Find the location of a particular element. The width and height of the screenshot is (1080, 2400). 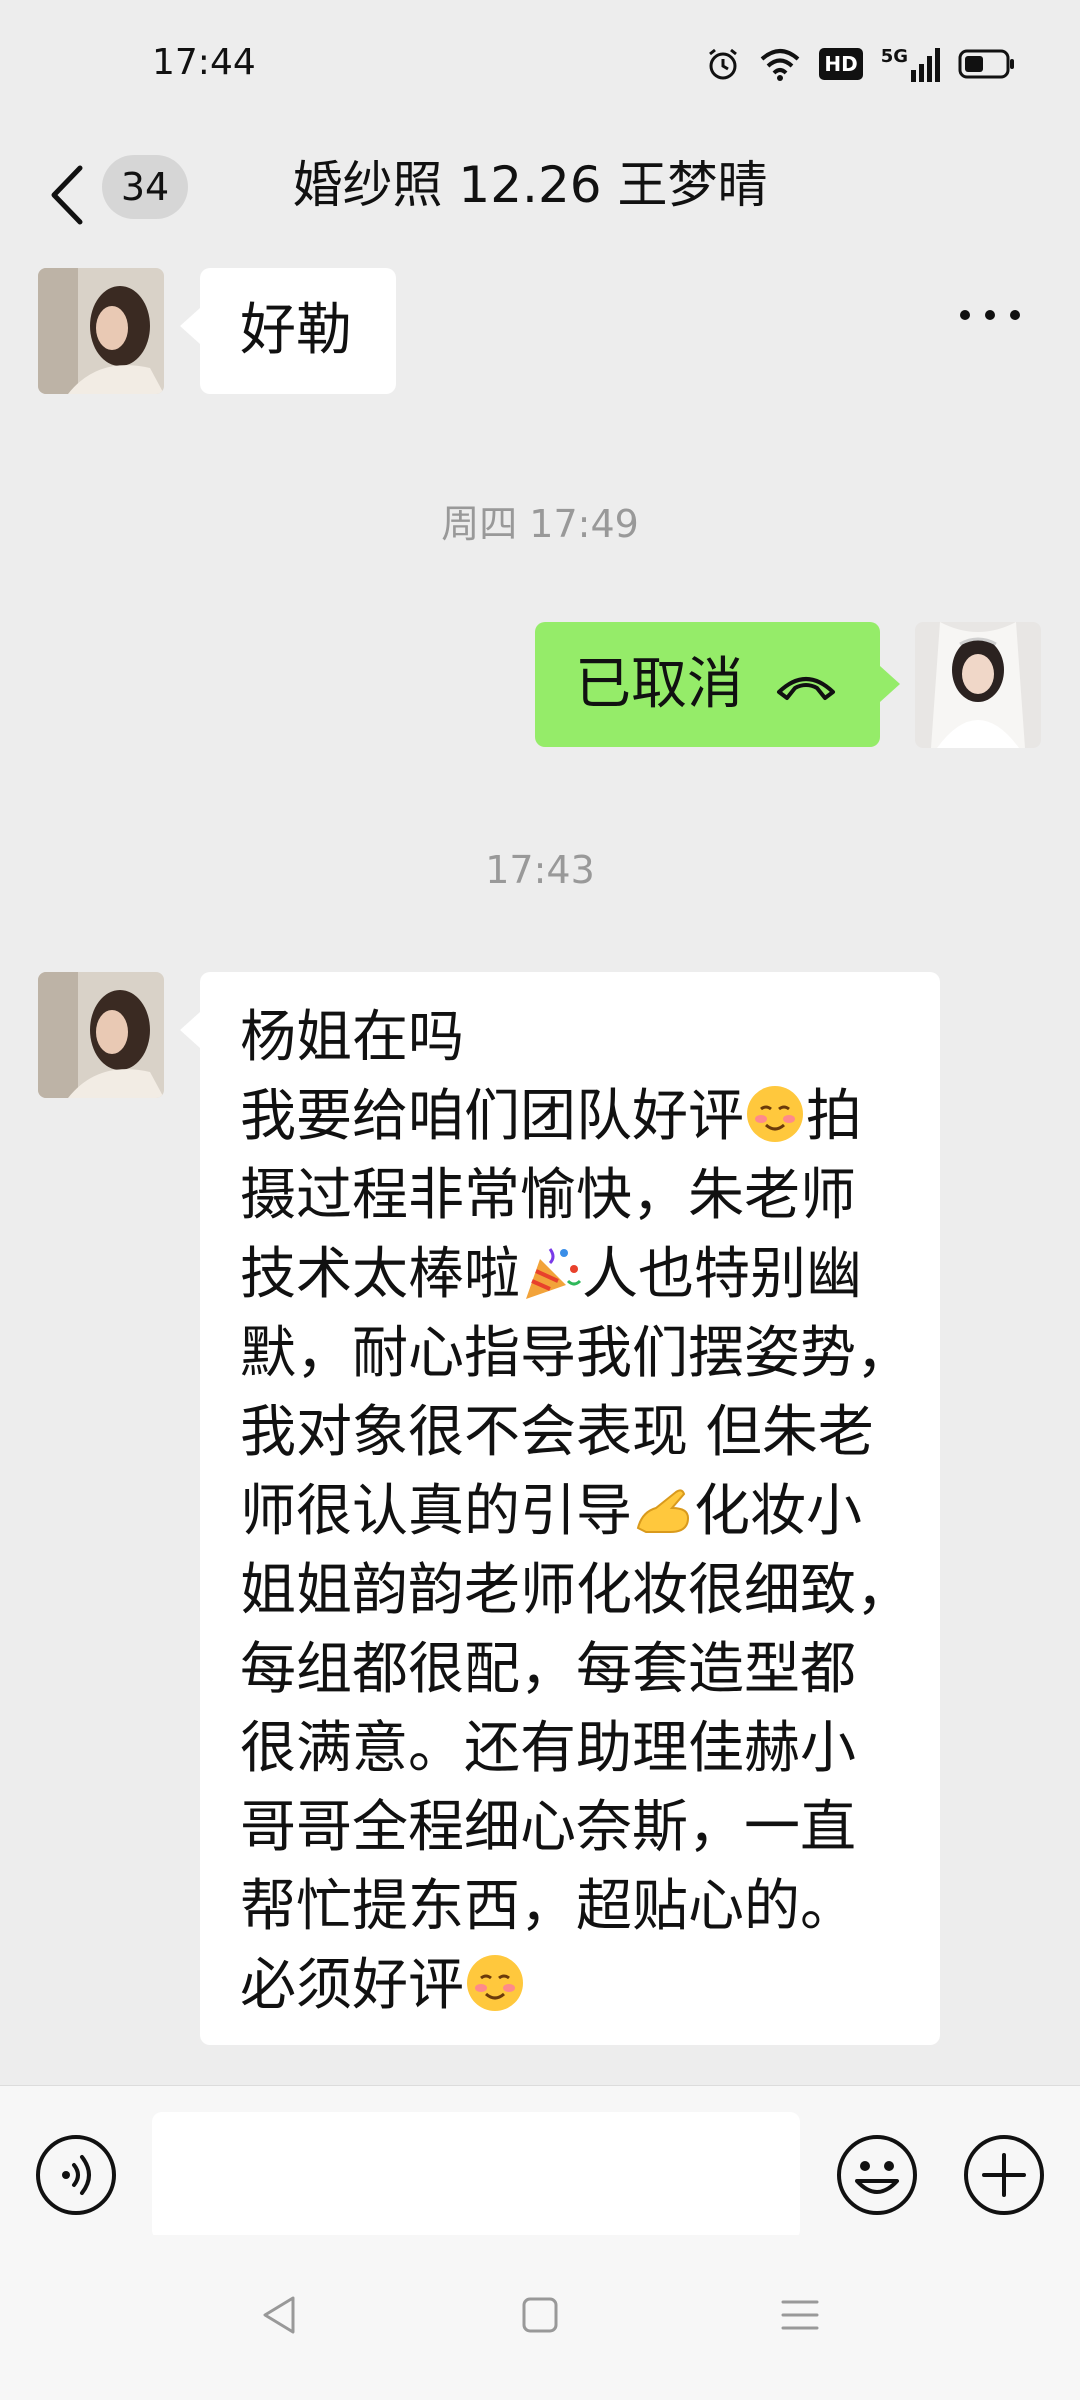

message-input is located at coordinates (476, 2176).